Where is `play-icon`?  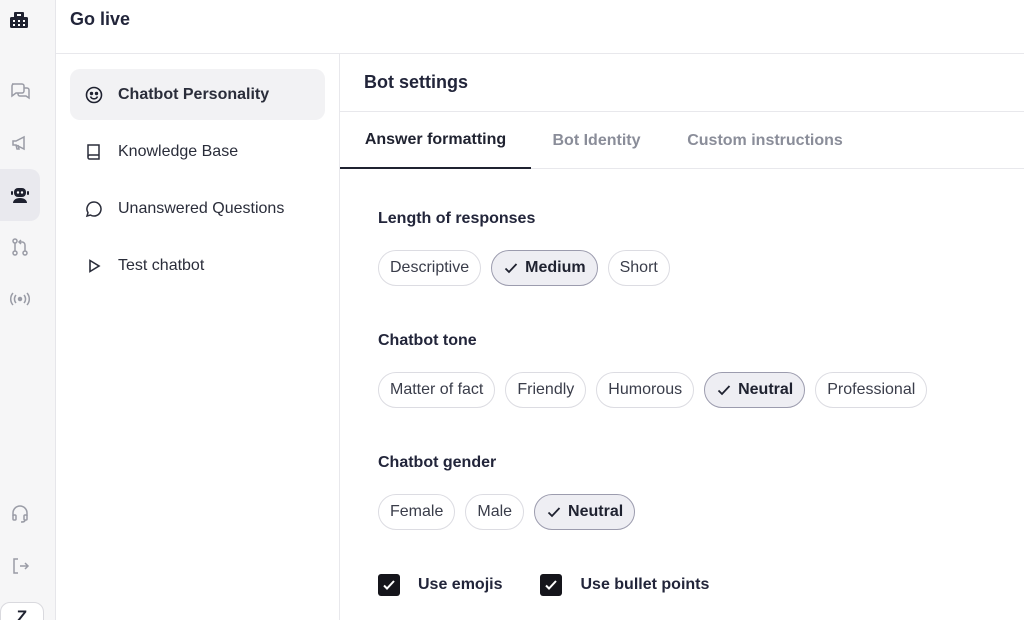
play-icon is located at coordinates (94, 266).